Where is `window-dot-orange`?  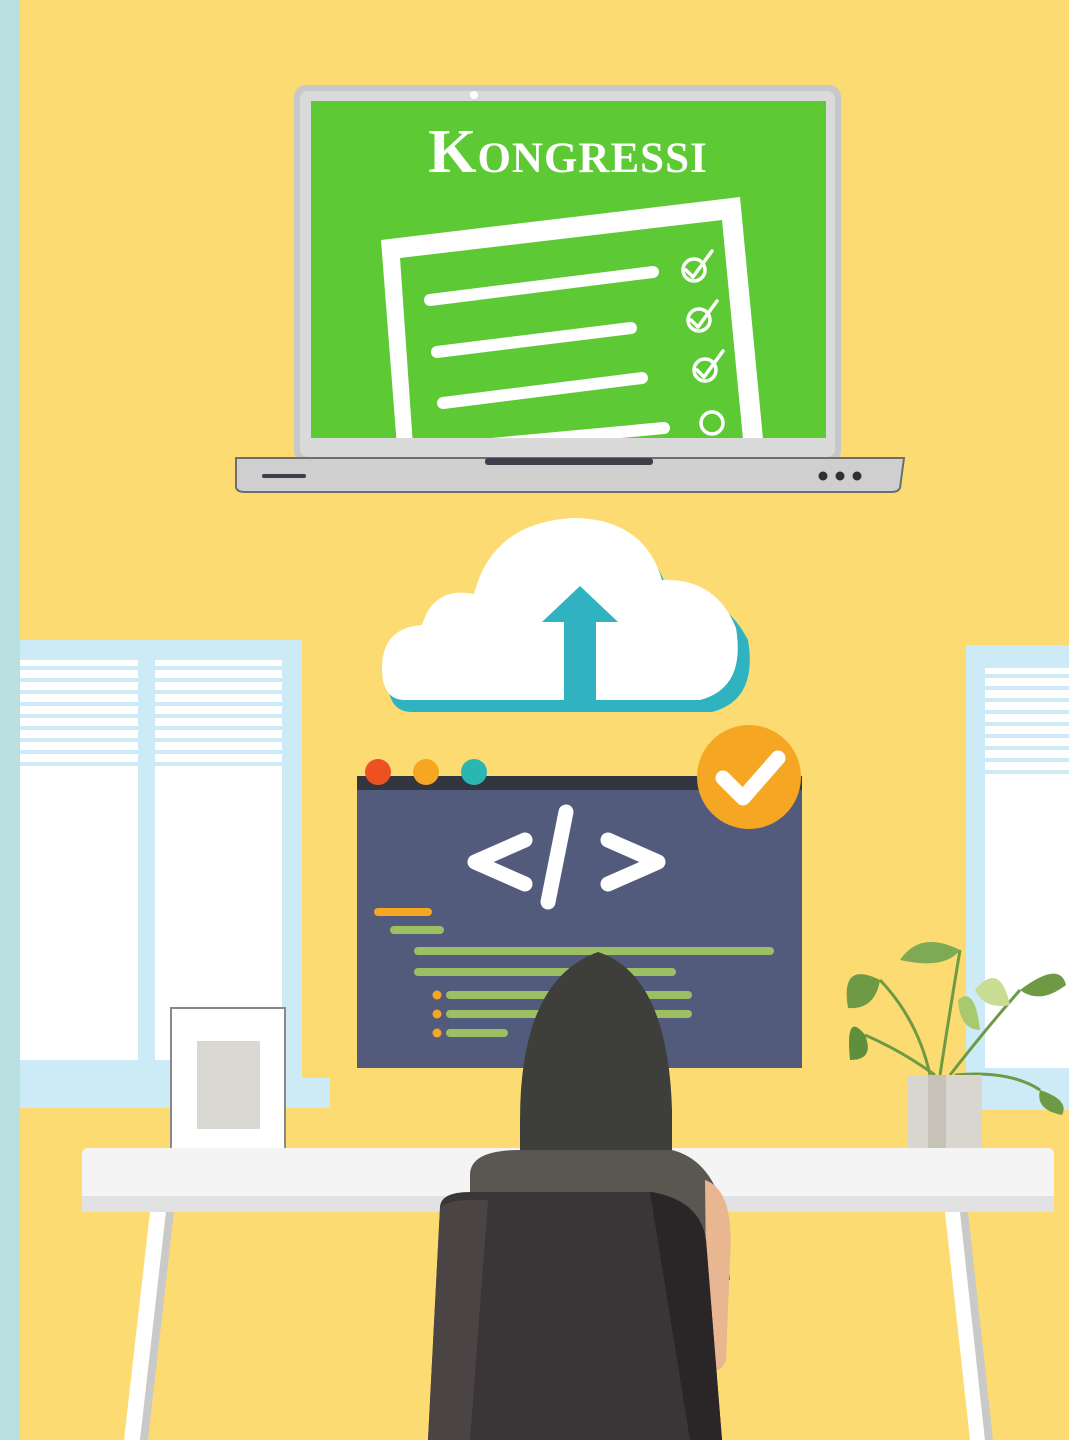 window-dot-orange is located at coordinates (426, 772).